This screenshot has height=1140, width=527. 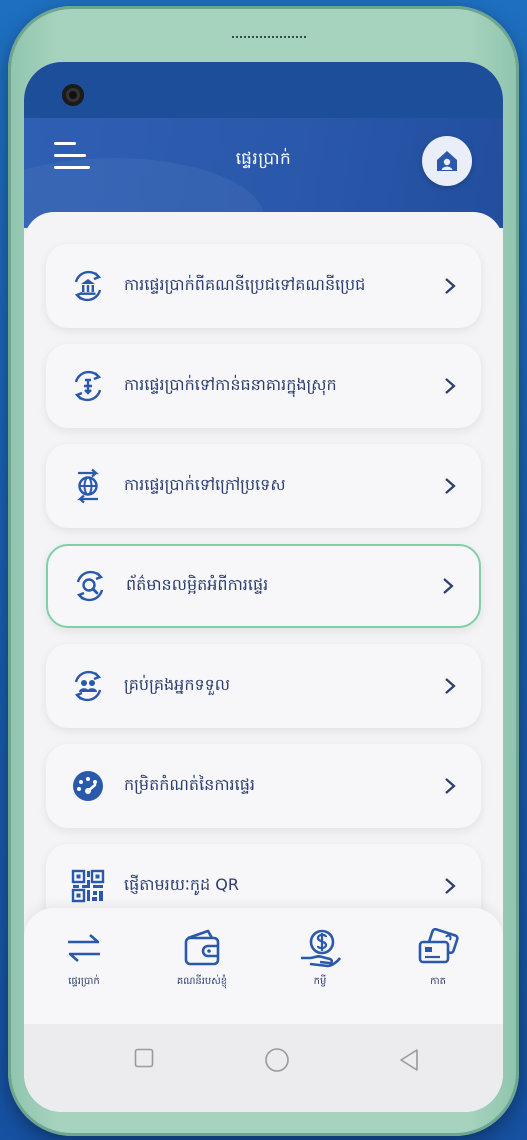 I want to click on menu-item-international-transfer: ការផ្ទេរប្រាក់ទៅក្រៅប្រទេស, so click(x=263, y=486).